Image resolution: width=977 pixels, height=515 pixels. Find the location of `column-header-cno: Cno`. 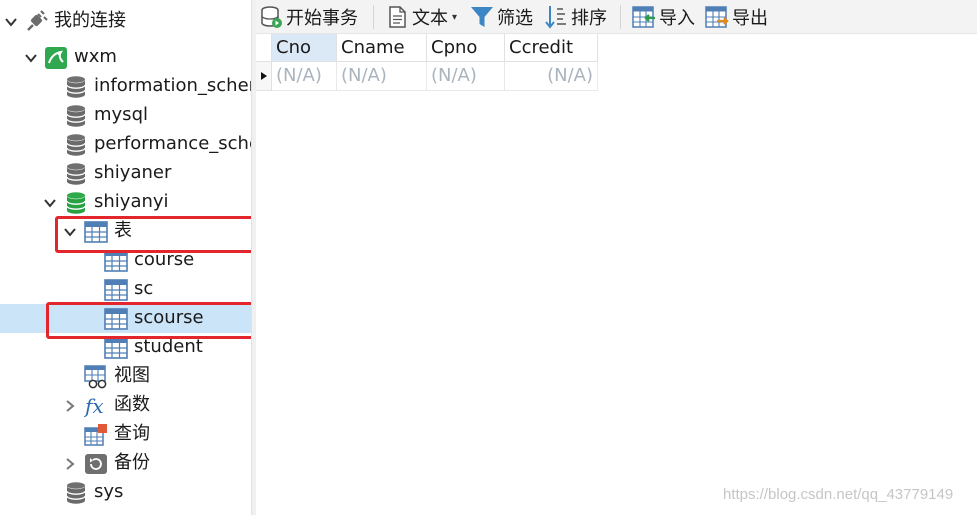

column-header-cno: Cno is located at coordinates (304, 48).